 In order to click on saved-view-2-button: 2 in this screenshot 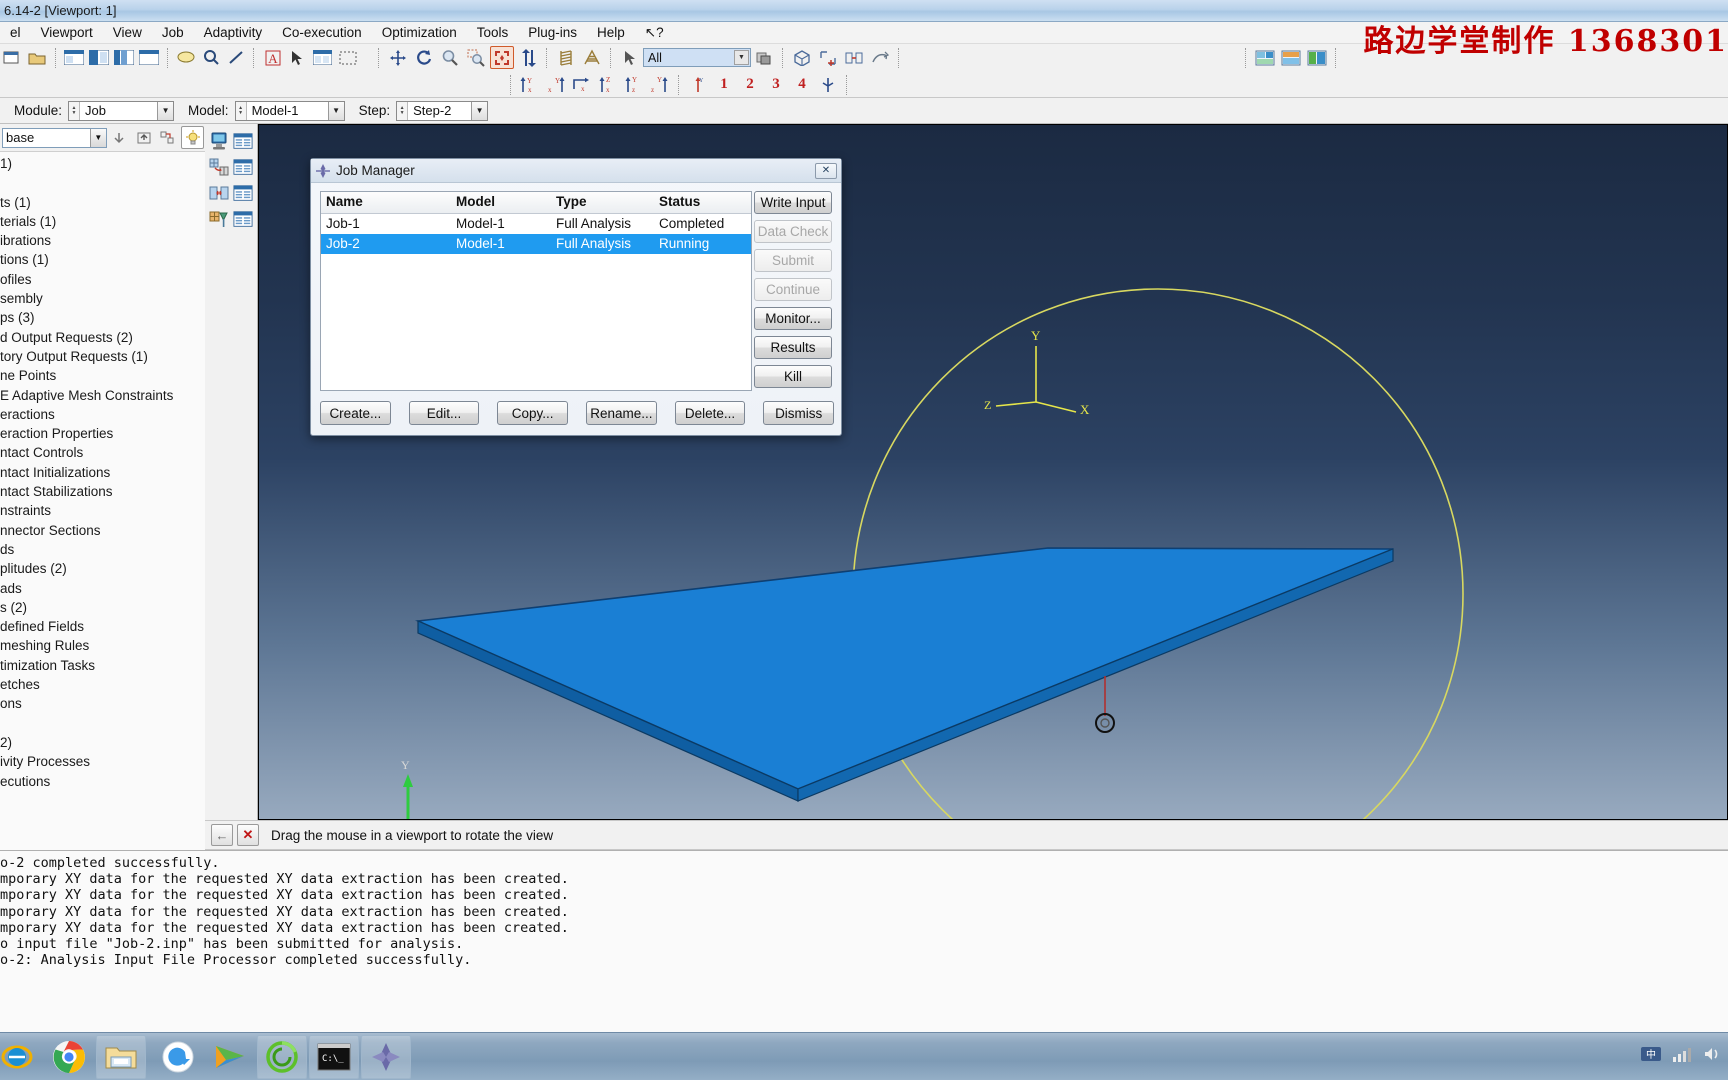, I will do `click(750, 84)`.